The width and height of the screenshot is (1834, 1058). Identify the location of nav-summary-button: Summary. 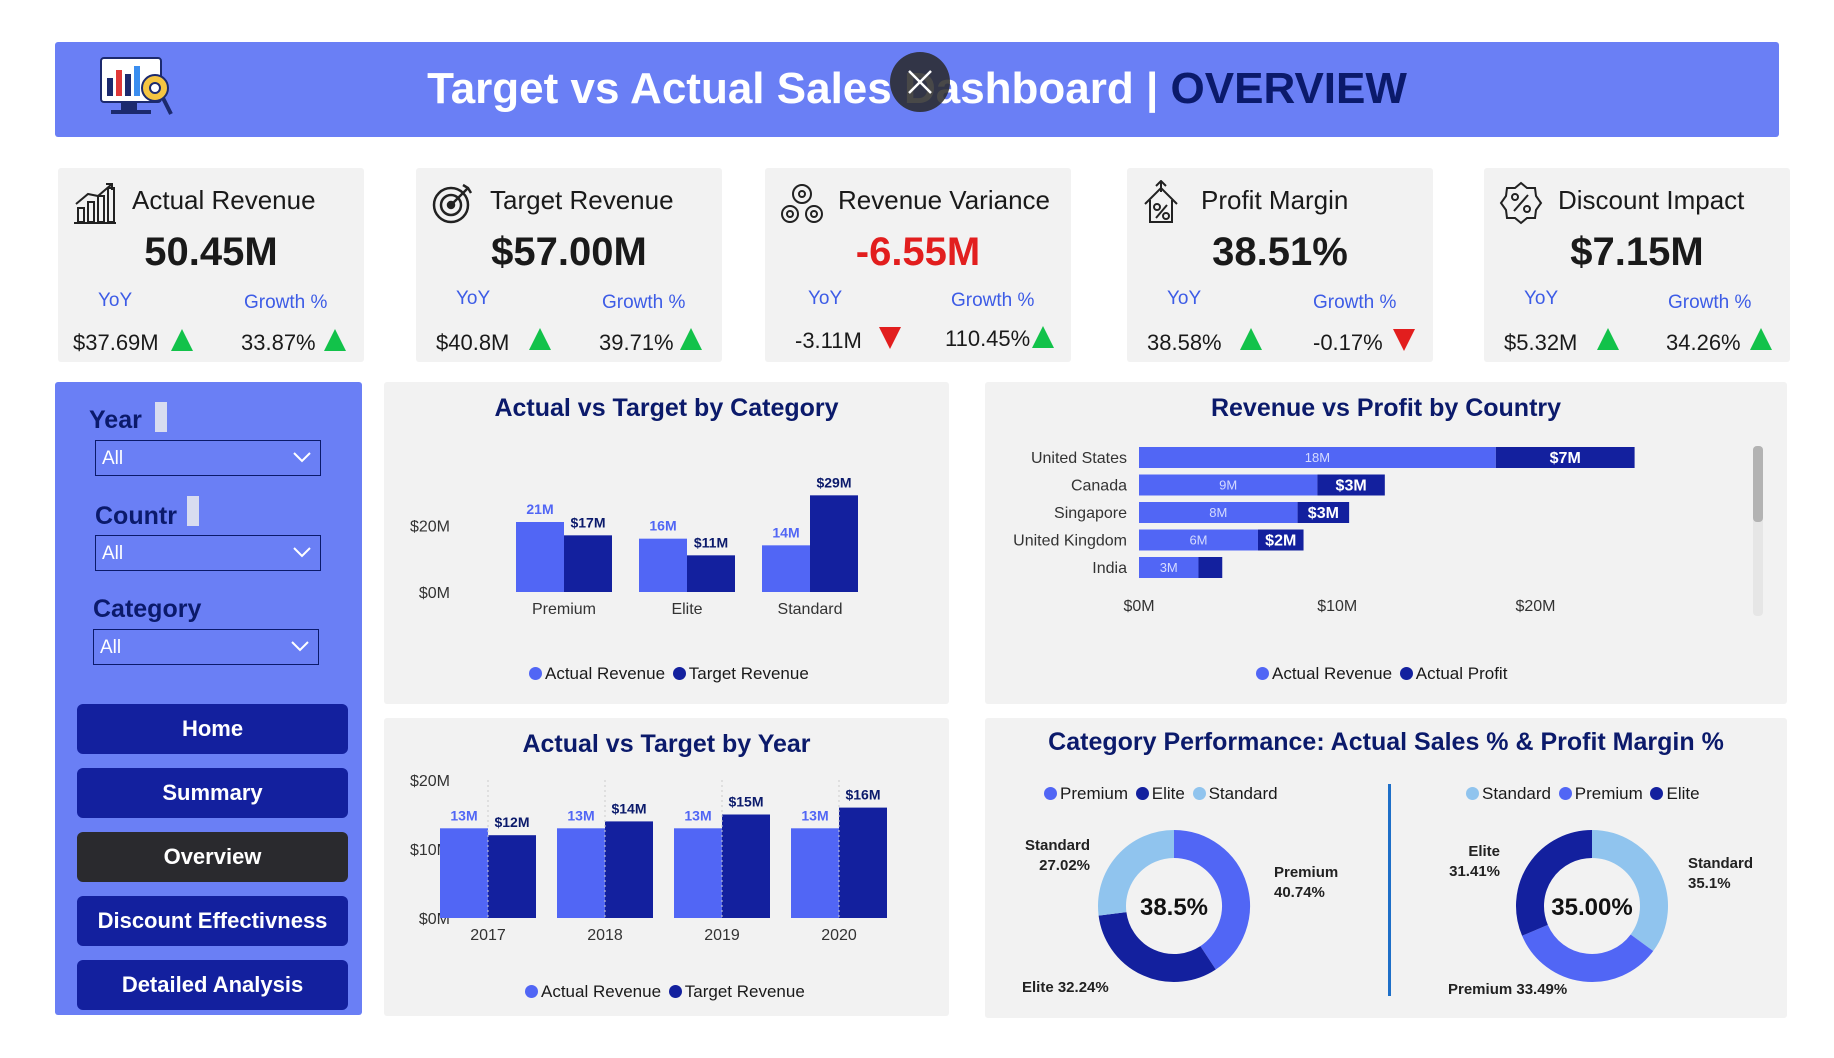
(212, 793).